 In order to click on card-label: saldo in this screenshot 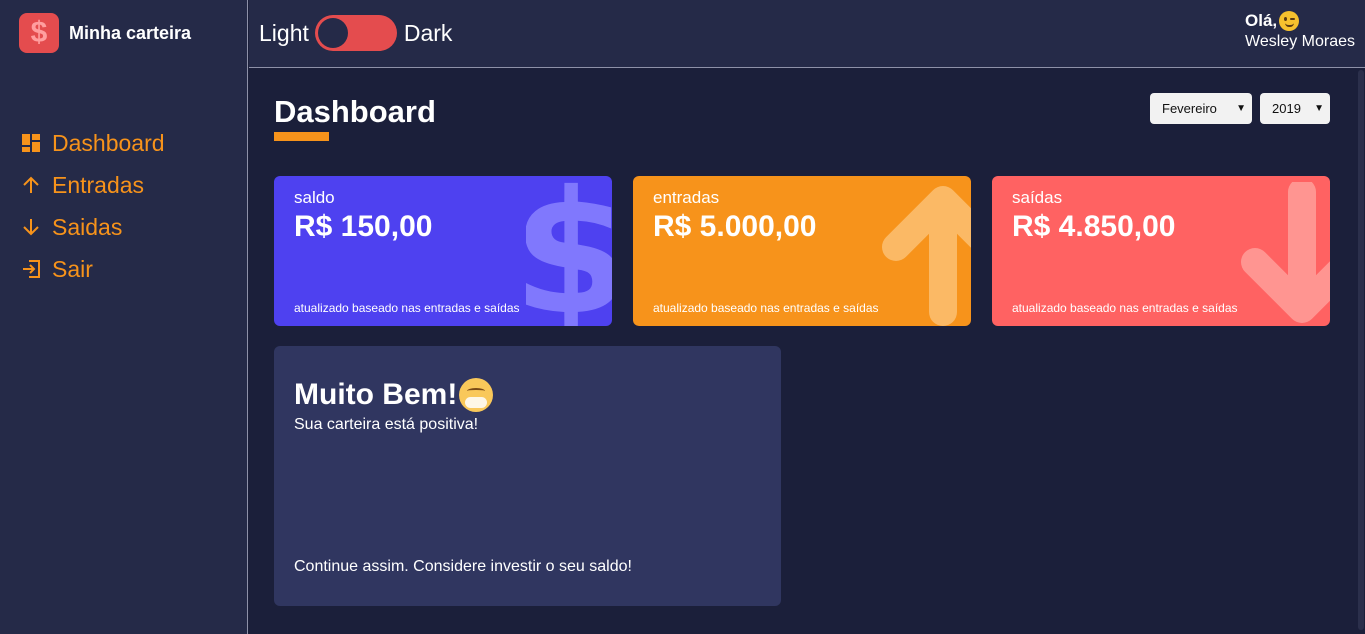, I will do `click(314, 197)`.